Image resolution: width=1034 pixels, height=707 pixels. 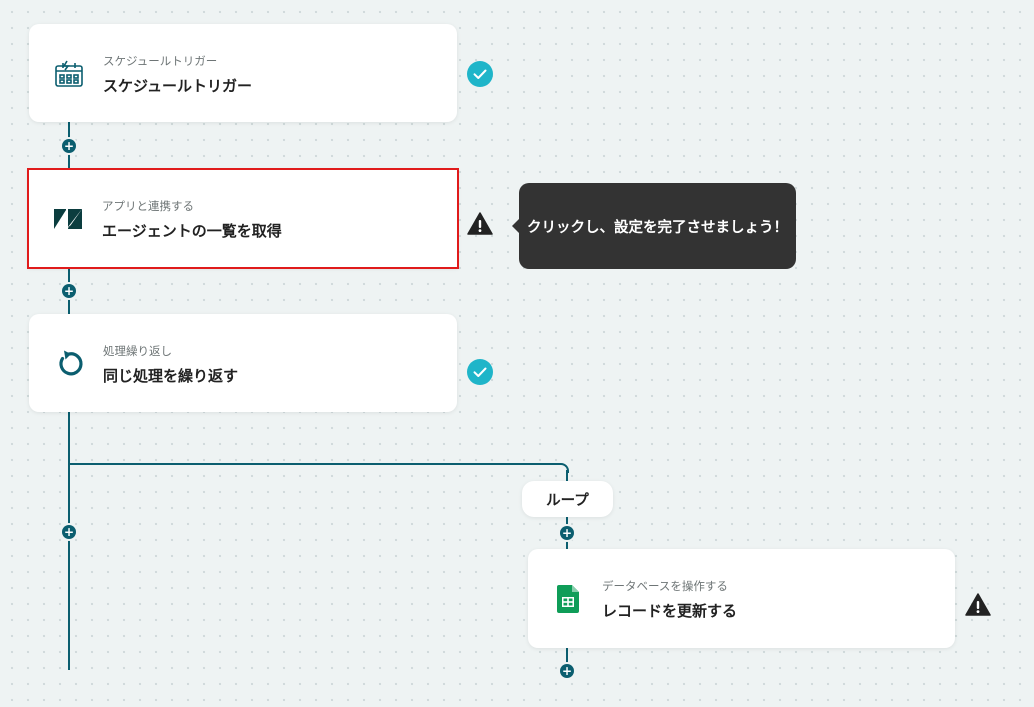 What do you see at coordinates (192, 231) in the screenshot?
I see `step-title: エージェントの一覧を取得` at bounding box center [192, 231].